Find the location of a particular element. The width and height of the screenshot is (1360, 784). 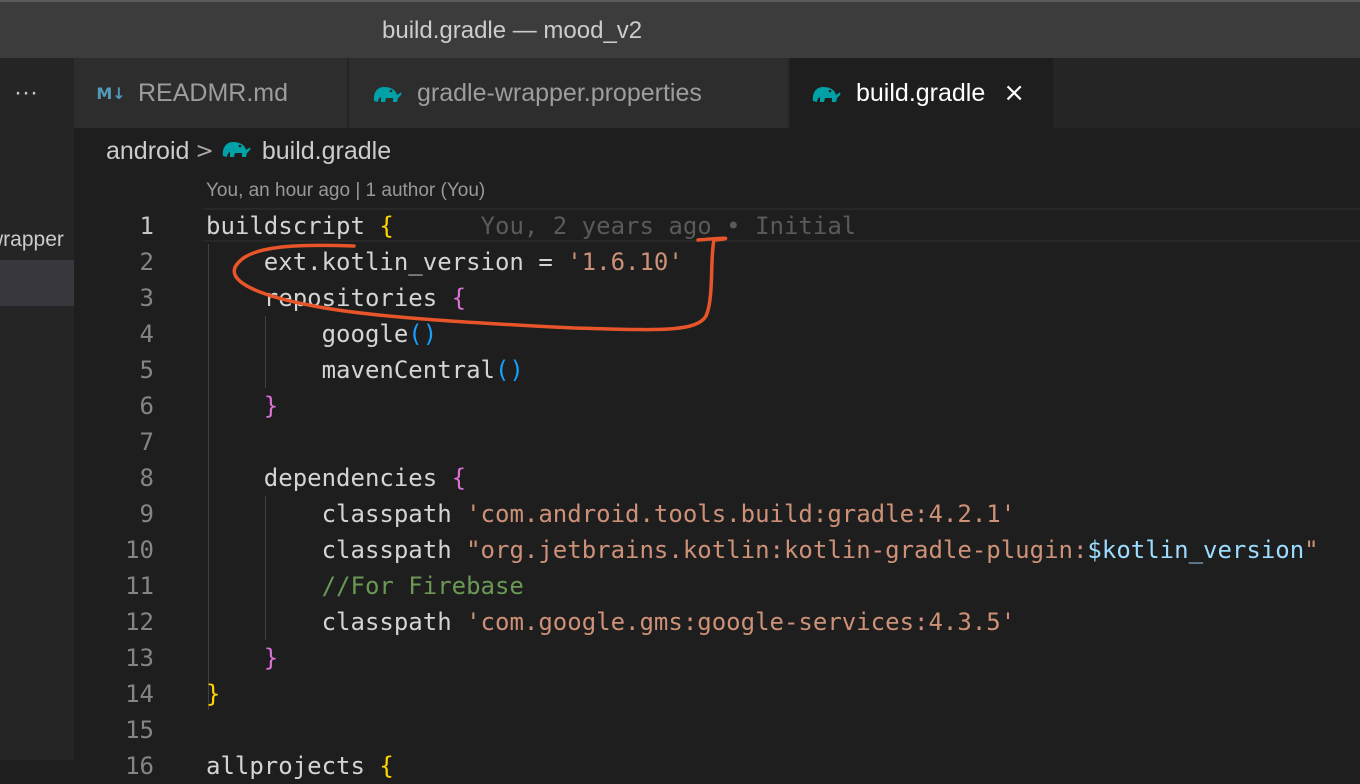

code-line: 13 } is located at coordinates (717, 658).